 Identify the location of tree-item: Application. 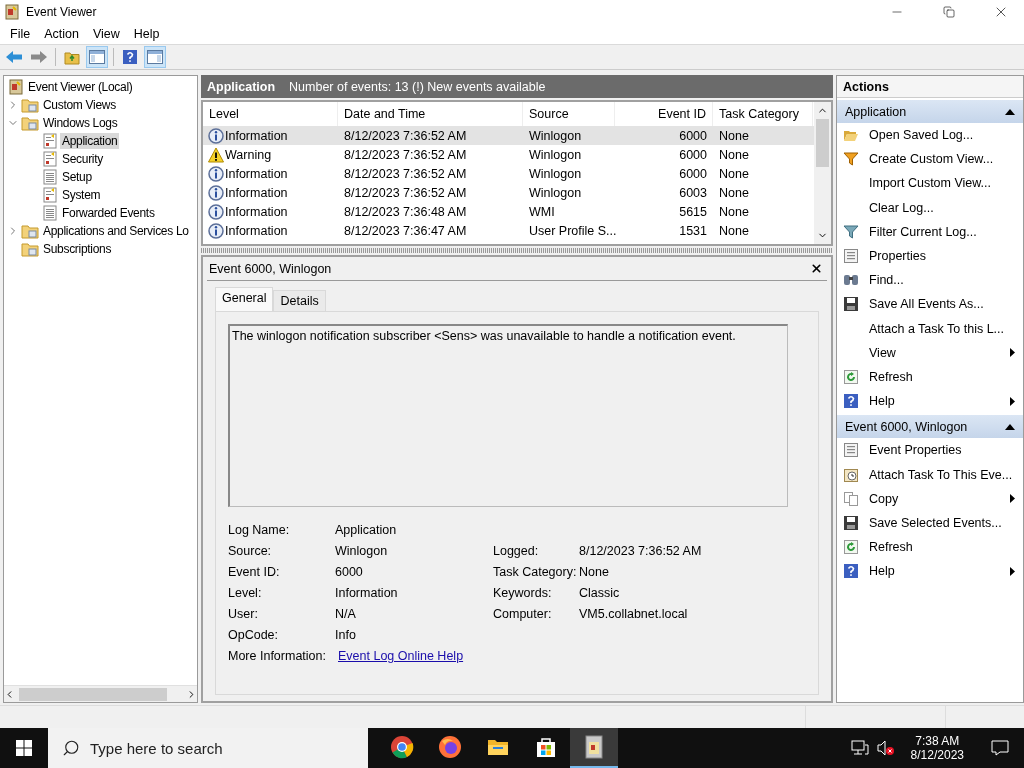
(90, 141).